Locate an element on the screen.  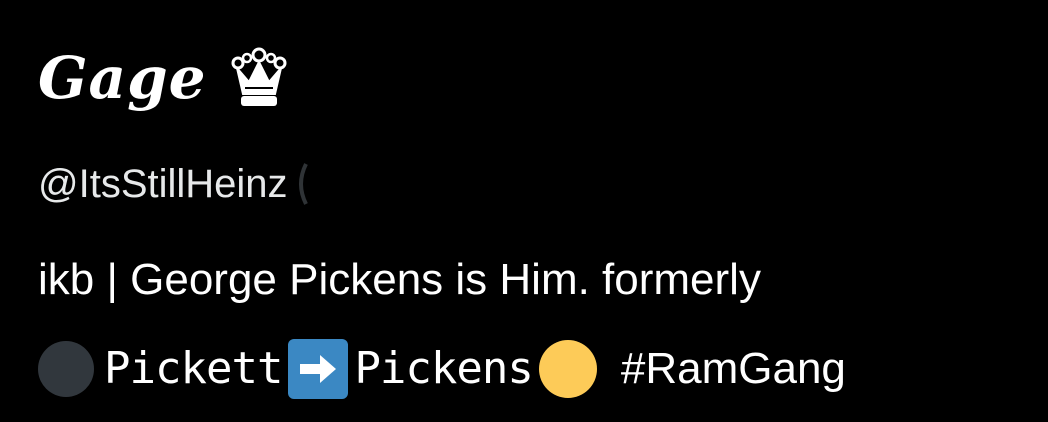
bio-word-from: Pickett is located at coordinates (193, 368).